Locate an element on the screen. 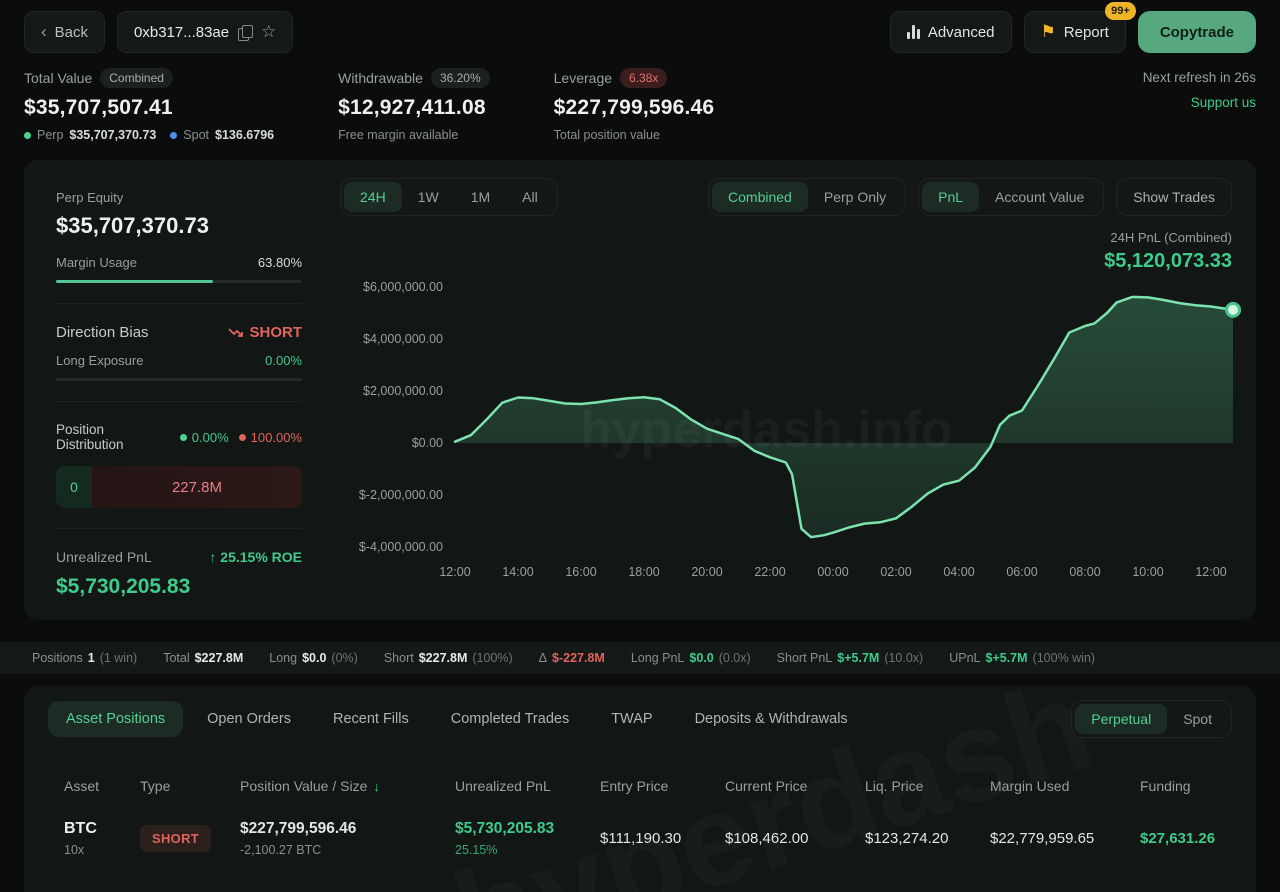 The height and width of the screenshot is (892, 1280). pnl-readout-label: 24H PnL (Combined) is located at coordinates (1171, 237).